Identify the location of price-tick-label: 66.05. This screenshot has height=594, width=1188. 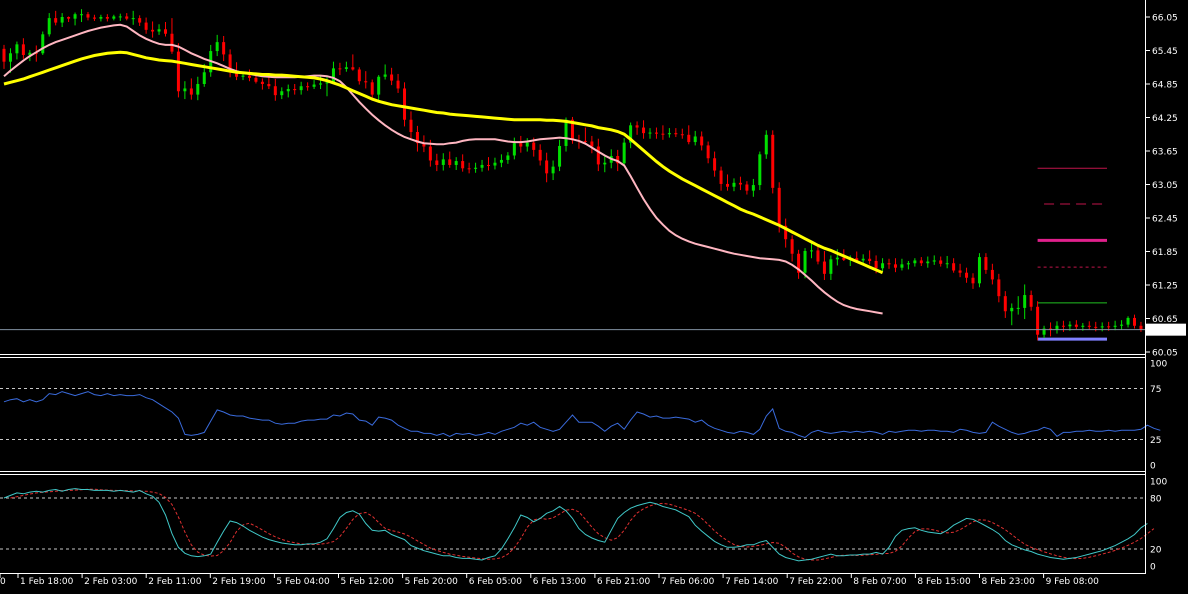
(1165, 19).